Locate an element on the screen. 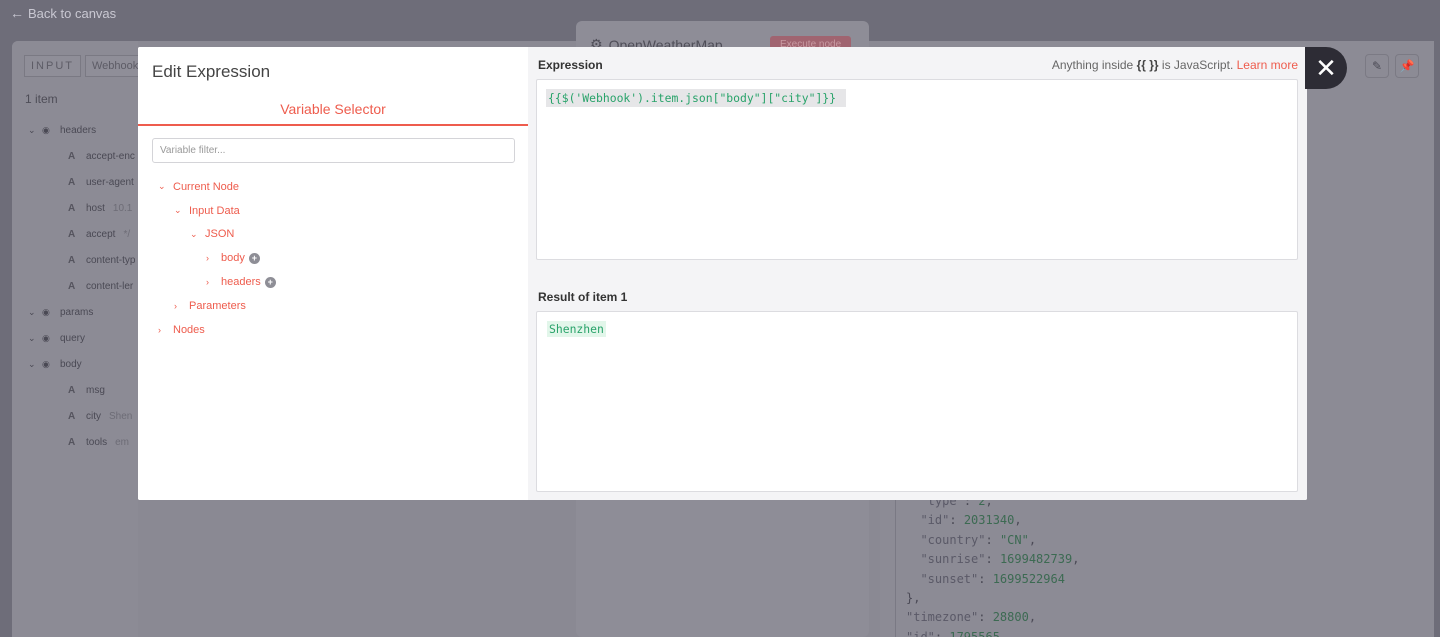 The image size is (1440, 637). json-line: "id": 1795565, is located at coordinates (957, 633).